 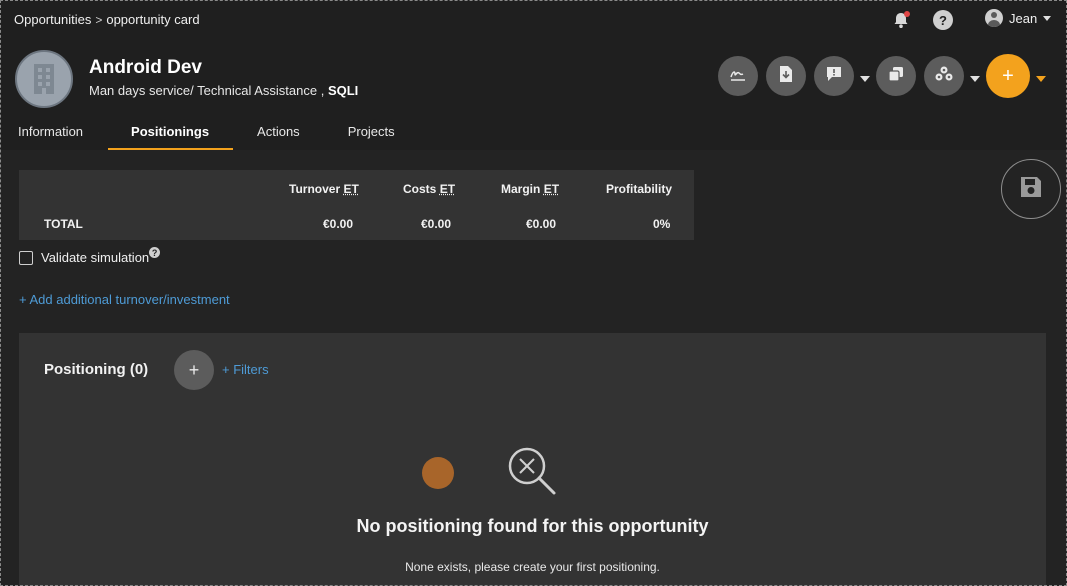 I want to click on empty-state-dot, so click(x=438, y=473).